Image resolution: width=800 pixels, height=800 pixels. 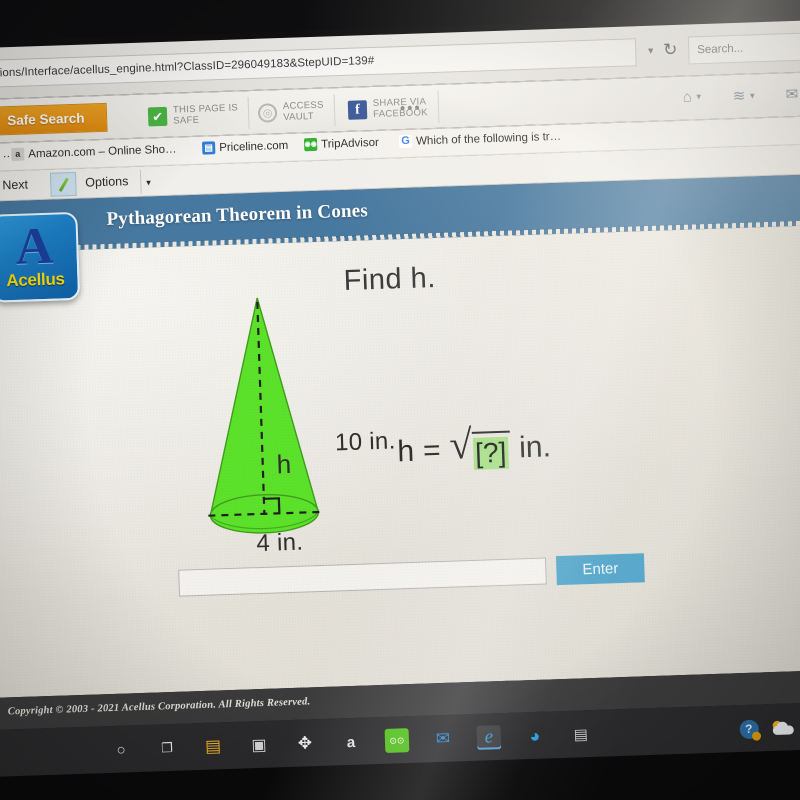 What do you see at coordinates (167, 748) in the screenshot?
I see `task-view-icon: ❐` at bounding box center [167, 748].